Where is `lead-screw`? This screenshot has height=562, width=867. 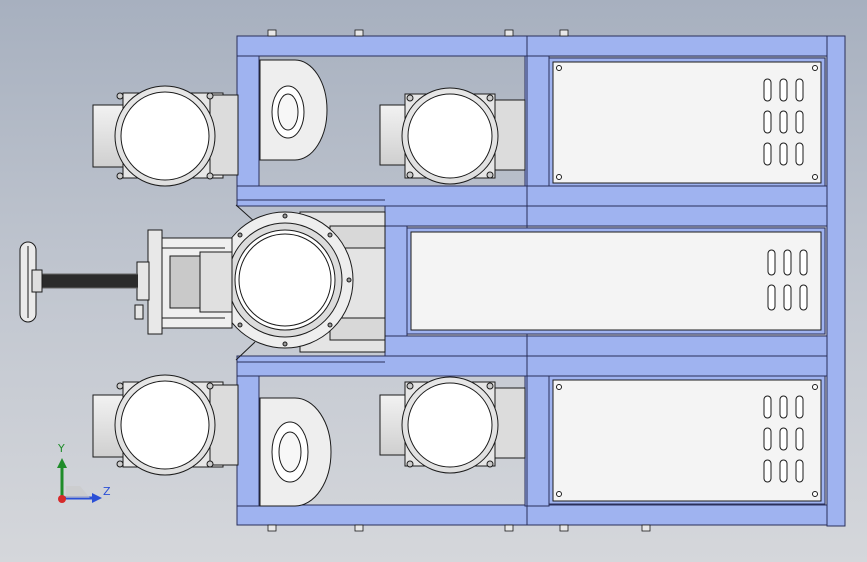 lead-screw is located at coordinates (89, 281).